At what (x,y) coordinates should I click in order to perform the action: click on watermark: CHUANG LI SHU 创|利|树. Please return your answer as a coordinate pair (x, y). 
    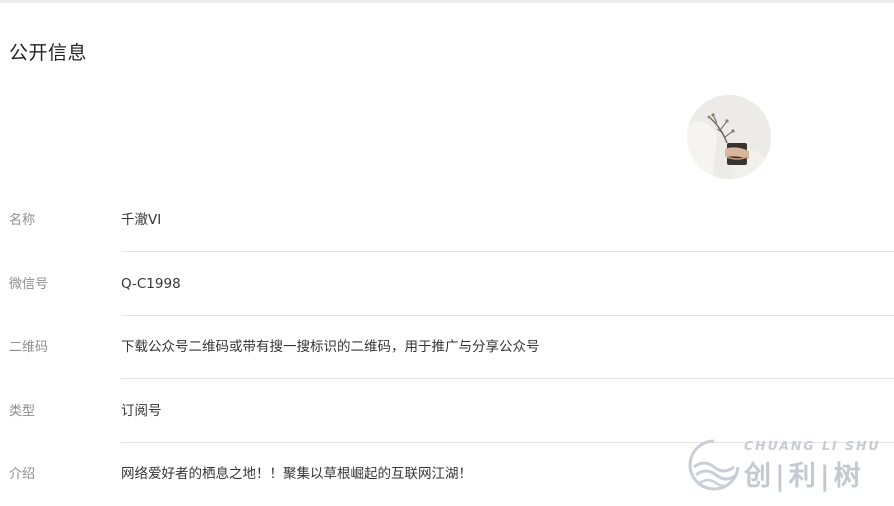
    Looking at the image, I should click on (790, 465).